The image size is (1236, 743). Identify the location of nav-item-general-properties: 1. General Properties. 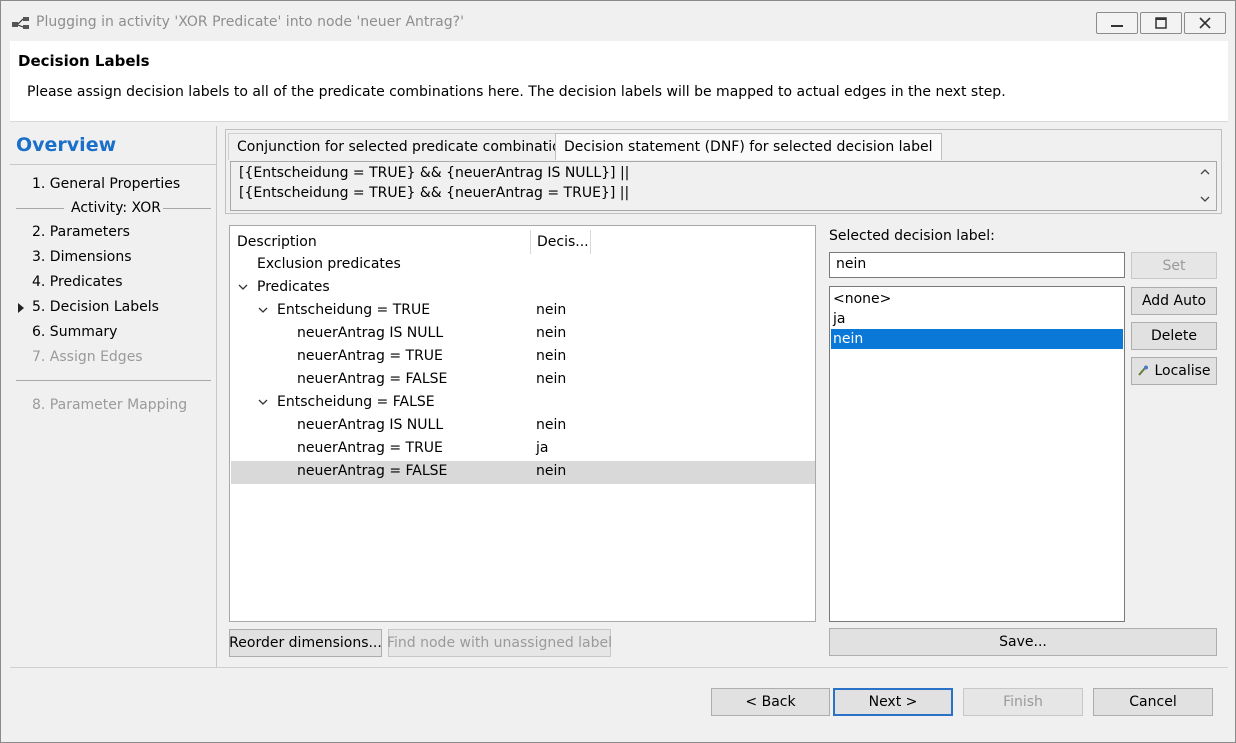
(106, 184).